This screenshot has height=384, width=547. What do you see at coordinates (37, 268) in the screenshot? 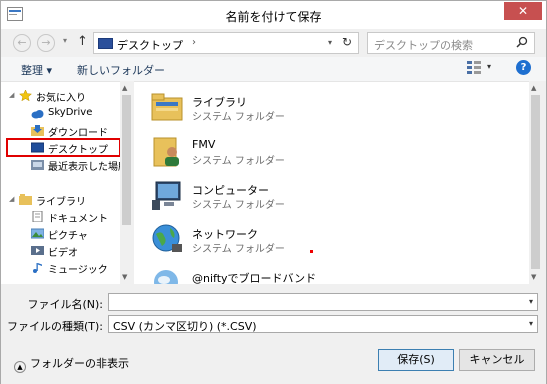
I see `music-icon` at bounding box center [37, 268].